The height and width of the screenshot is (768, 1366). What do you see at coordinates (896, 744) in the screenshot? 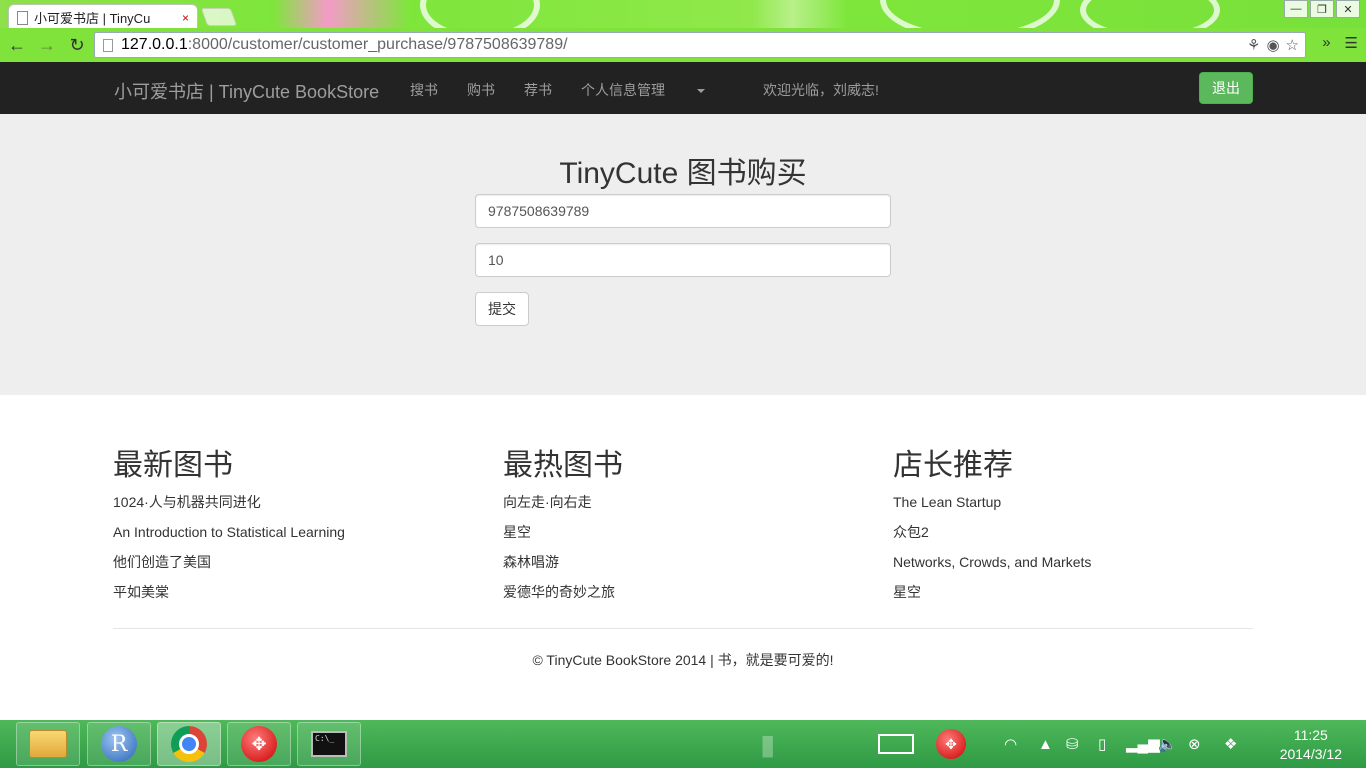
I see `keyboard-icon` at bounding box center [896, 744].